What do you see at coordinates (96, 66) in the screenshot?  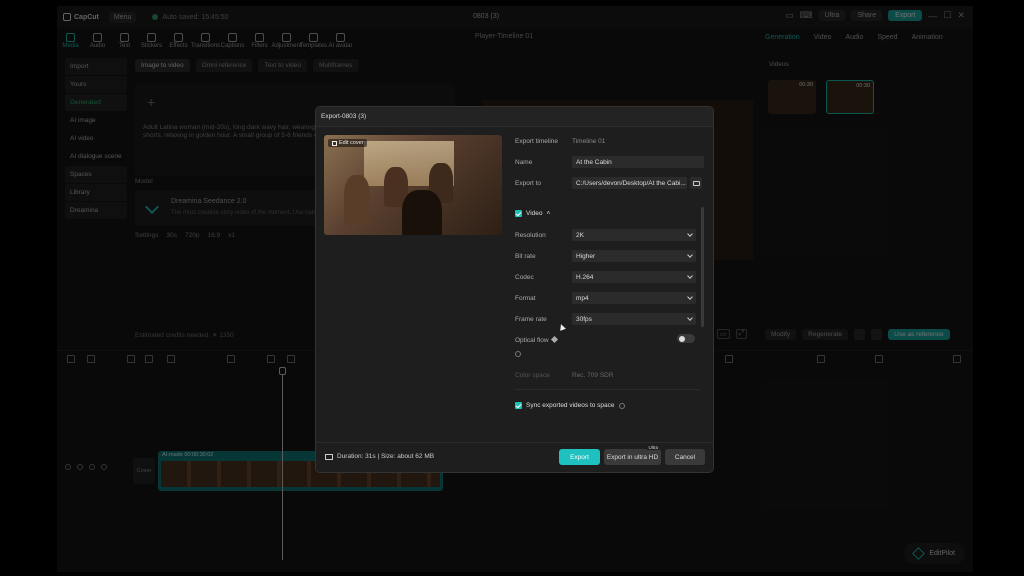 I see `sidebar-item-import: Import` at bounding box center [96, 66].